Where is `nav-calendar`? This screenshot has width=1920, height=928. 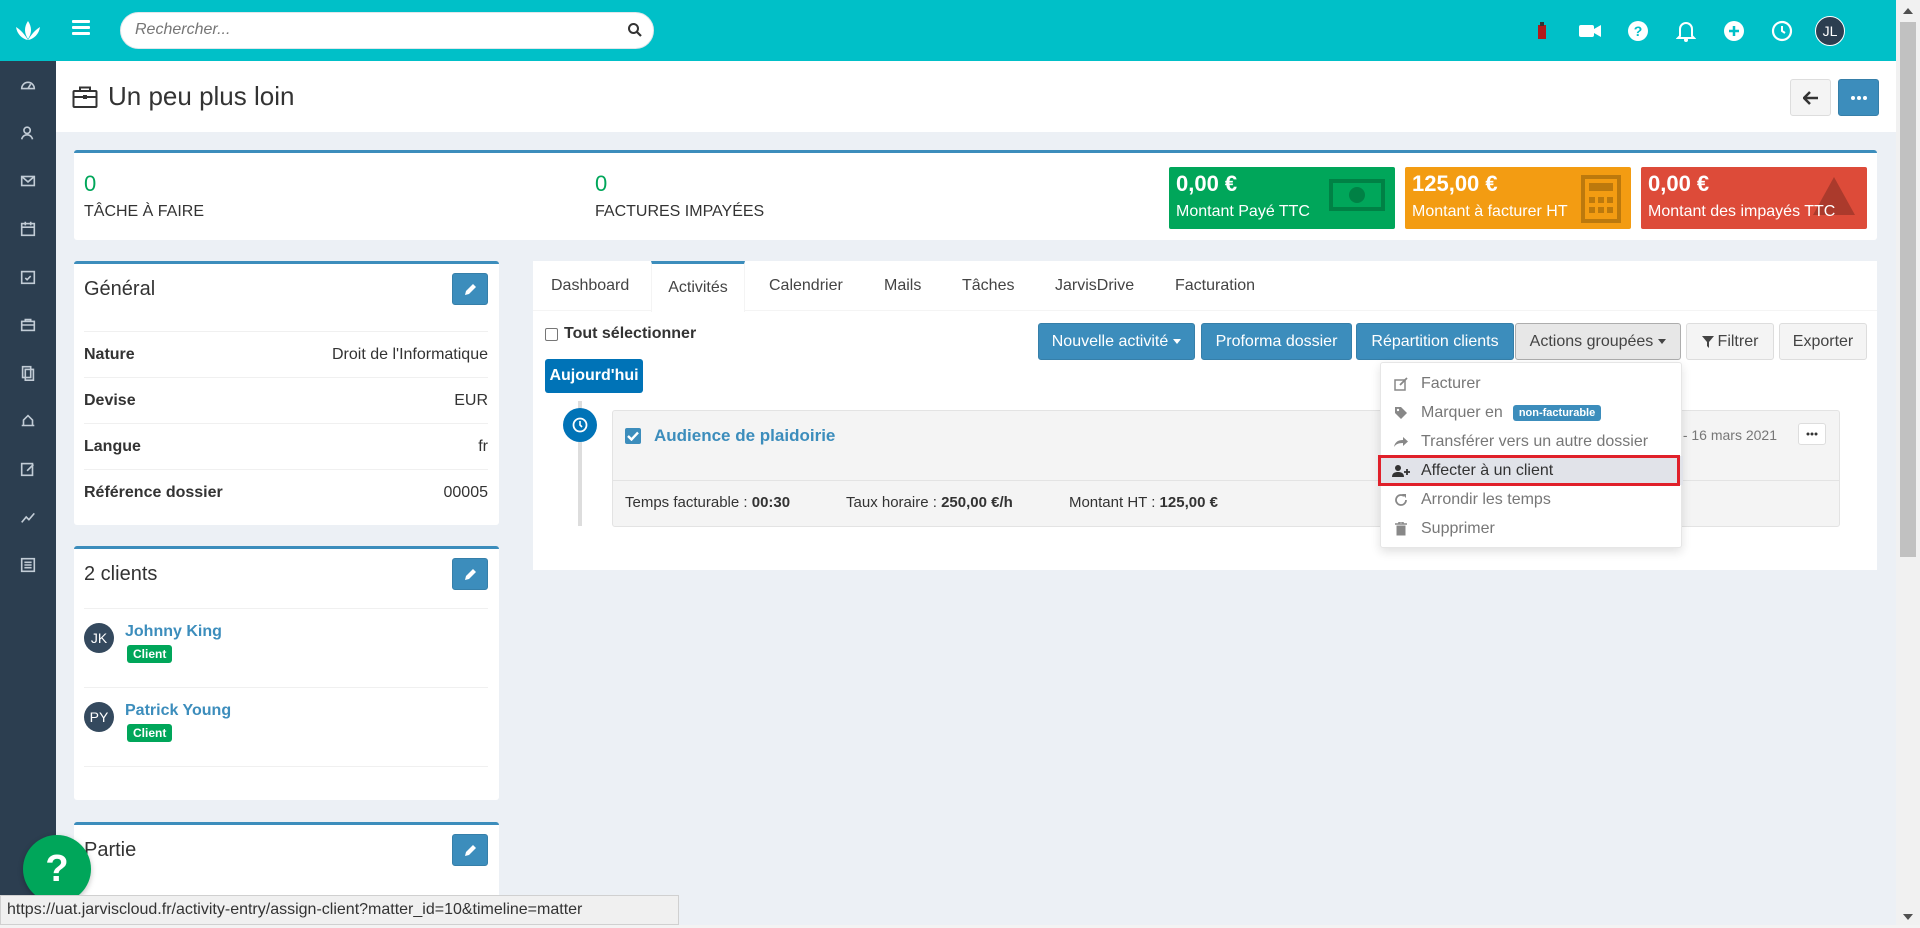
nav-calendar is located at coordinates (28, 229).